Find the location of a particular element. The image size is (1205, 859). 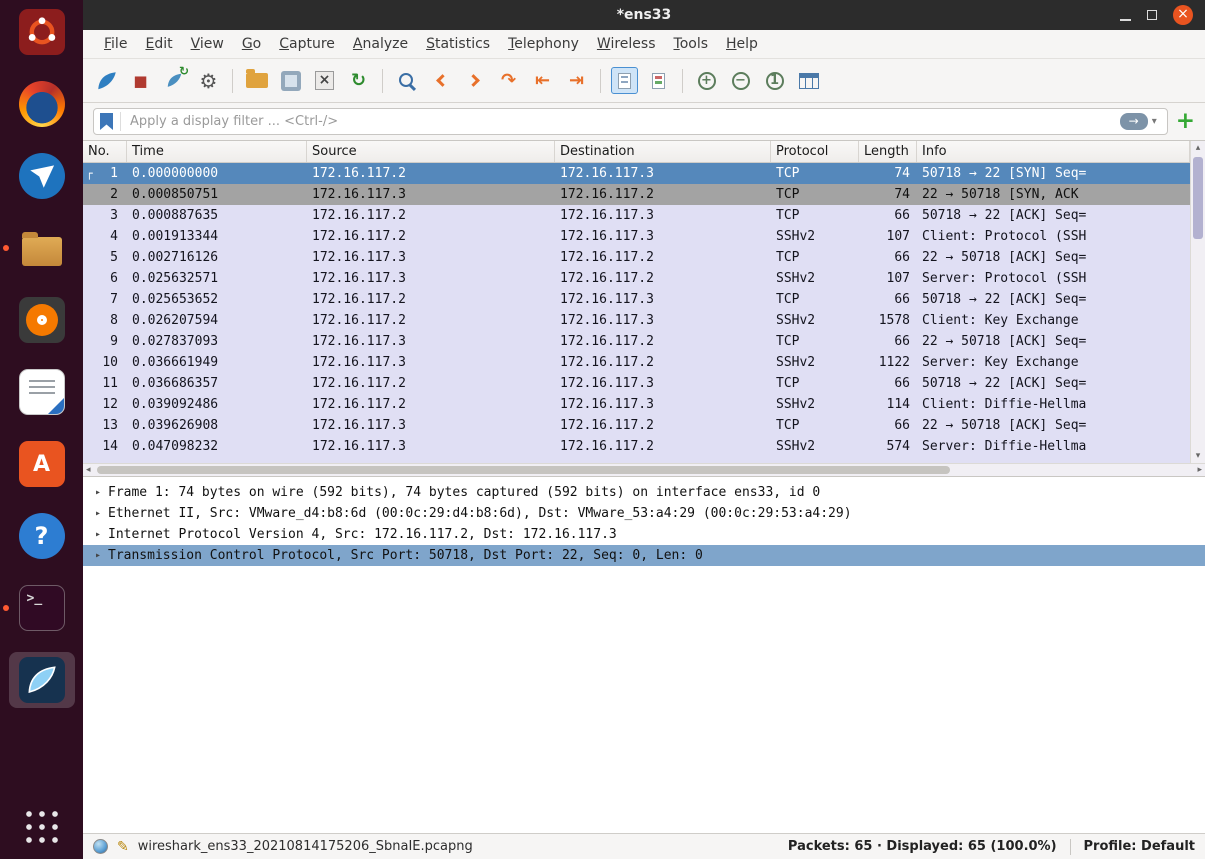

add-filter-button: + is located at coordinates (1185, 121).